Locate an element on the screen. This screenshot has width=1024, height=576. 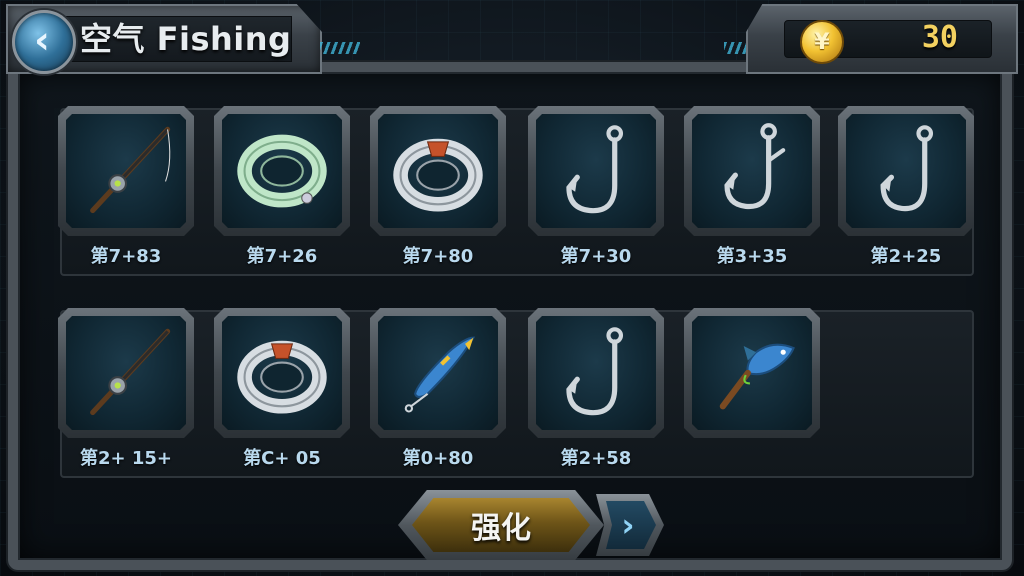
inventory-slot: 第7+30 is located at coordinates (596, 191).